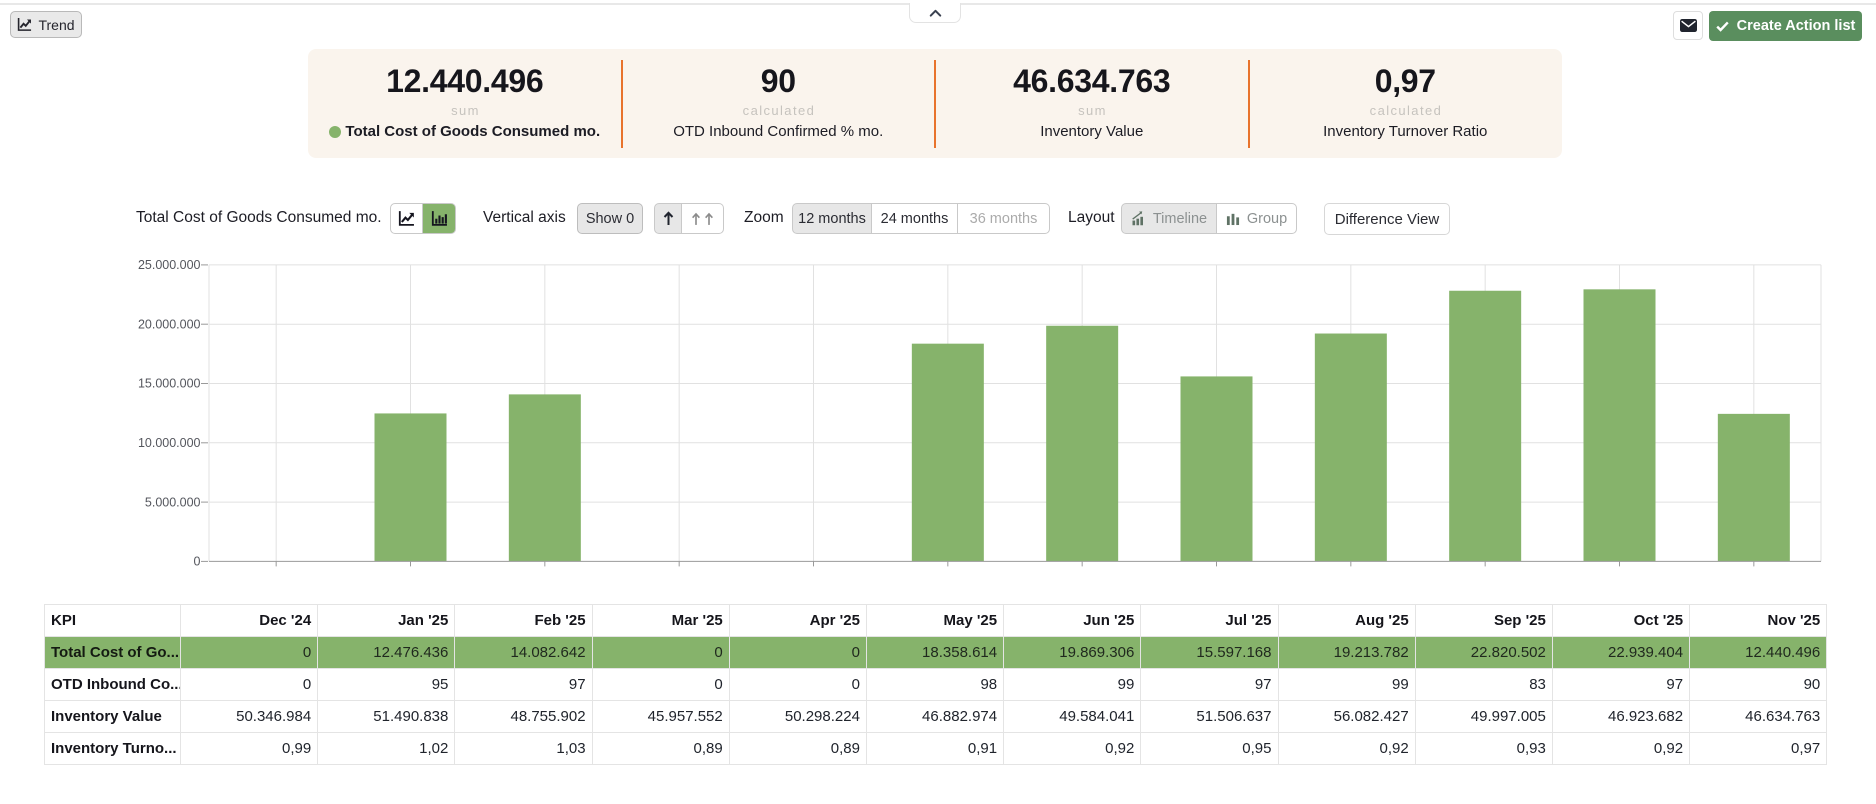 This screenshot has height=804, width=1876. Describe the element at coordinates (169, 384) in the screenshot. I see `svg-text: 15.000.000` at that location.